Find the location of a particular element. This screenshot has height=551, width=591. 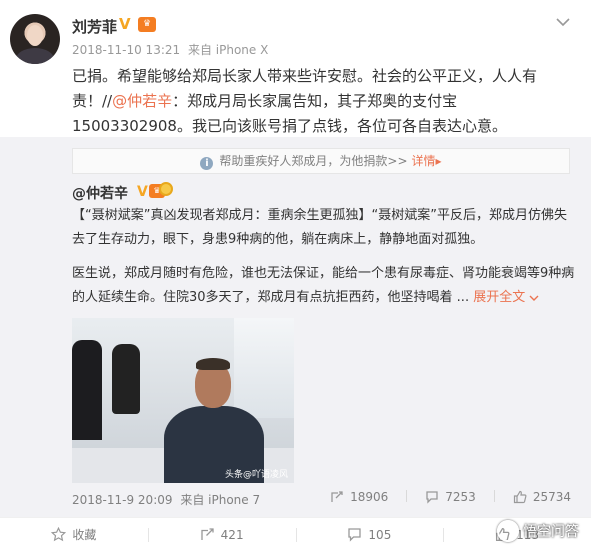

charity-detail-link: 详情▸ is located at coordinates (427, 161).